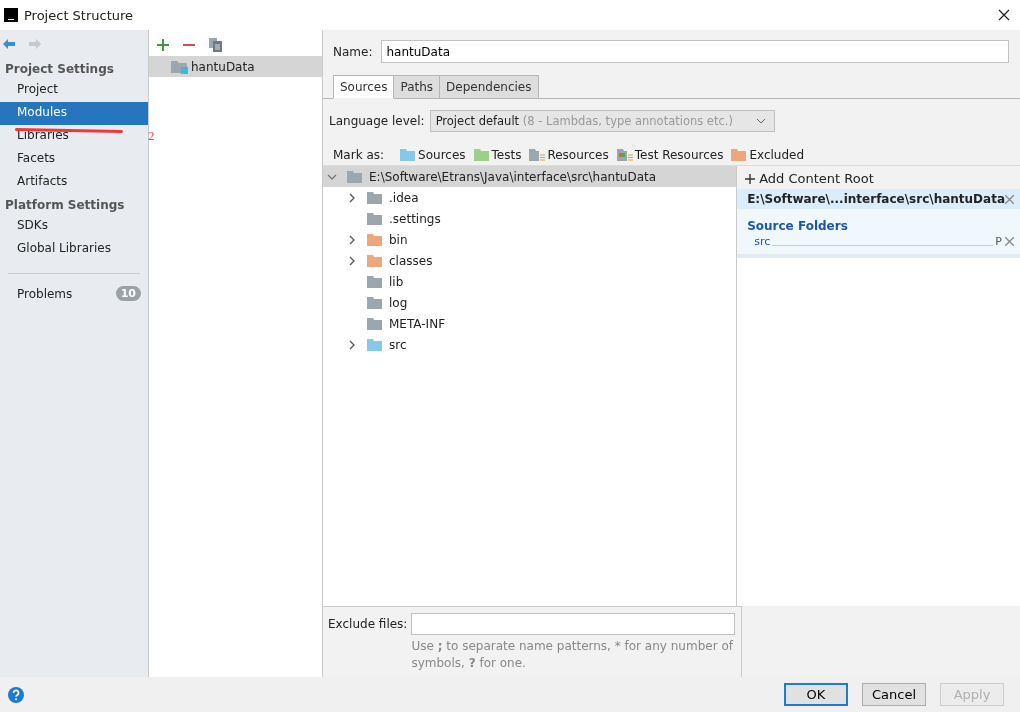 This screenshot has width=1020, height=712. I want to click on sidebar-item: SDKs, so click(74, 226).